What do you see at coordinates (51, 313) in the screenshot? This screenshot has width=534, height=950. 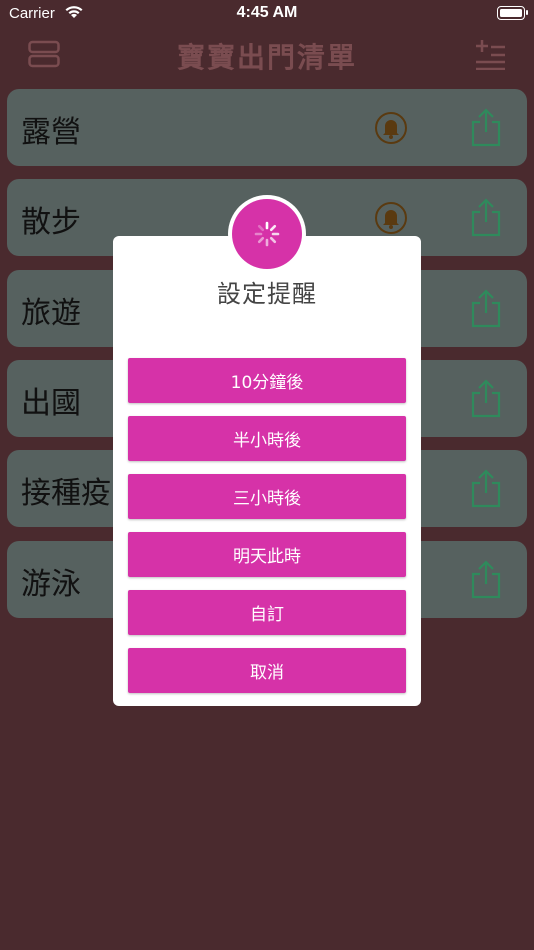 I see `list-item-title: 旅遊` at bounding box center [51, 313].